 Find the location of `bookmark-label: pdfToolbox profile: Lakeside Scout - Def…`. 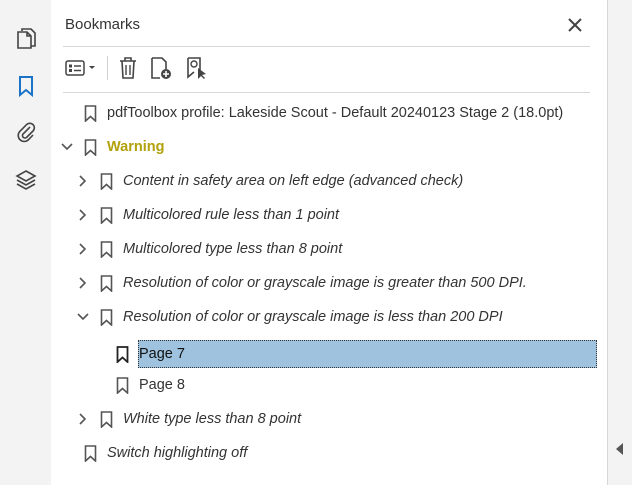

bookmark-label: pdfToolbox profile: Lakeside Scout - Def… is located at coordinates (335, 113).